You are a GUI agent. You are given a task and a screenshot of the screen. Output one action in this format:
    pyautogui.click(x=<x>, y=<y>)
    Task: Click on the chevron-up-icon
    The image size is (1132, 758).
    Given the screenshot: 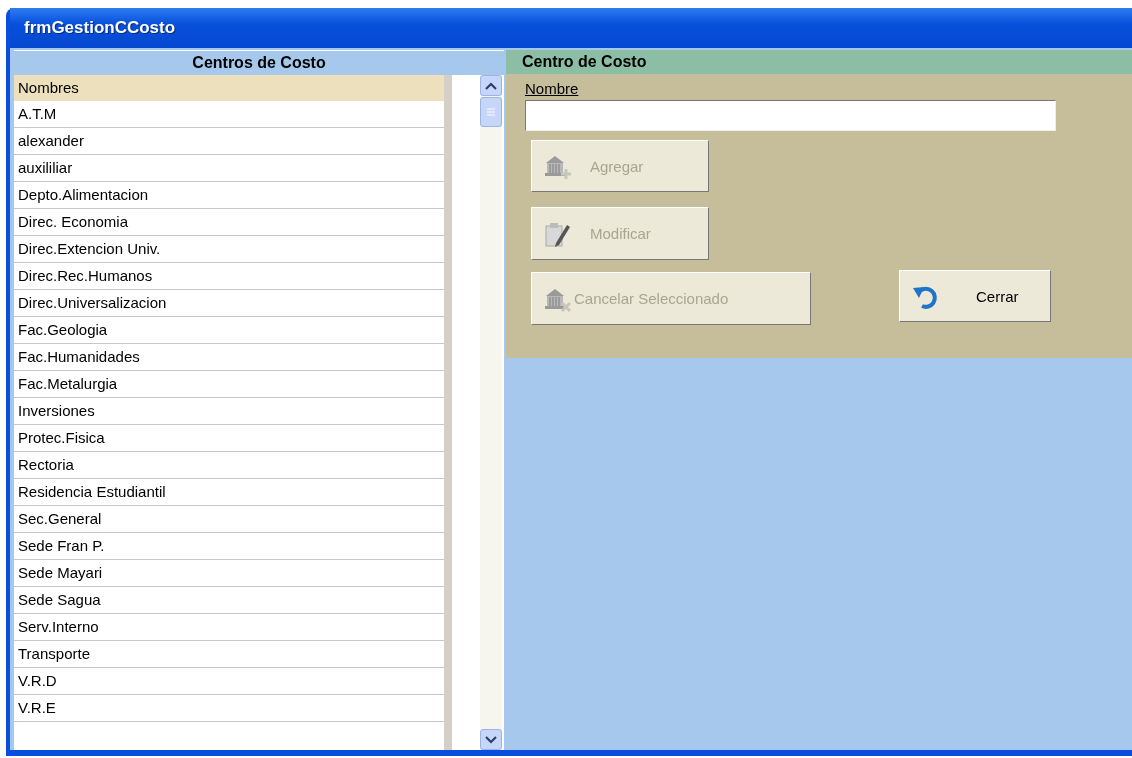 What is the action you would take?
    pyautogui.click(x=491, y=85)
    